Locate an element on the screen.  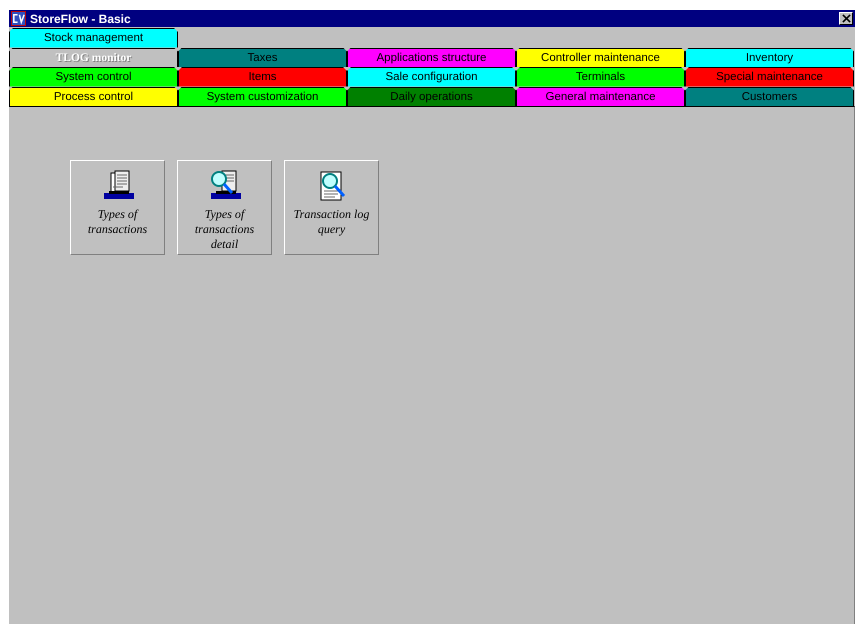
tab: Process control is located at coordinates (93, 96).